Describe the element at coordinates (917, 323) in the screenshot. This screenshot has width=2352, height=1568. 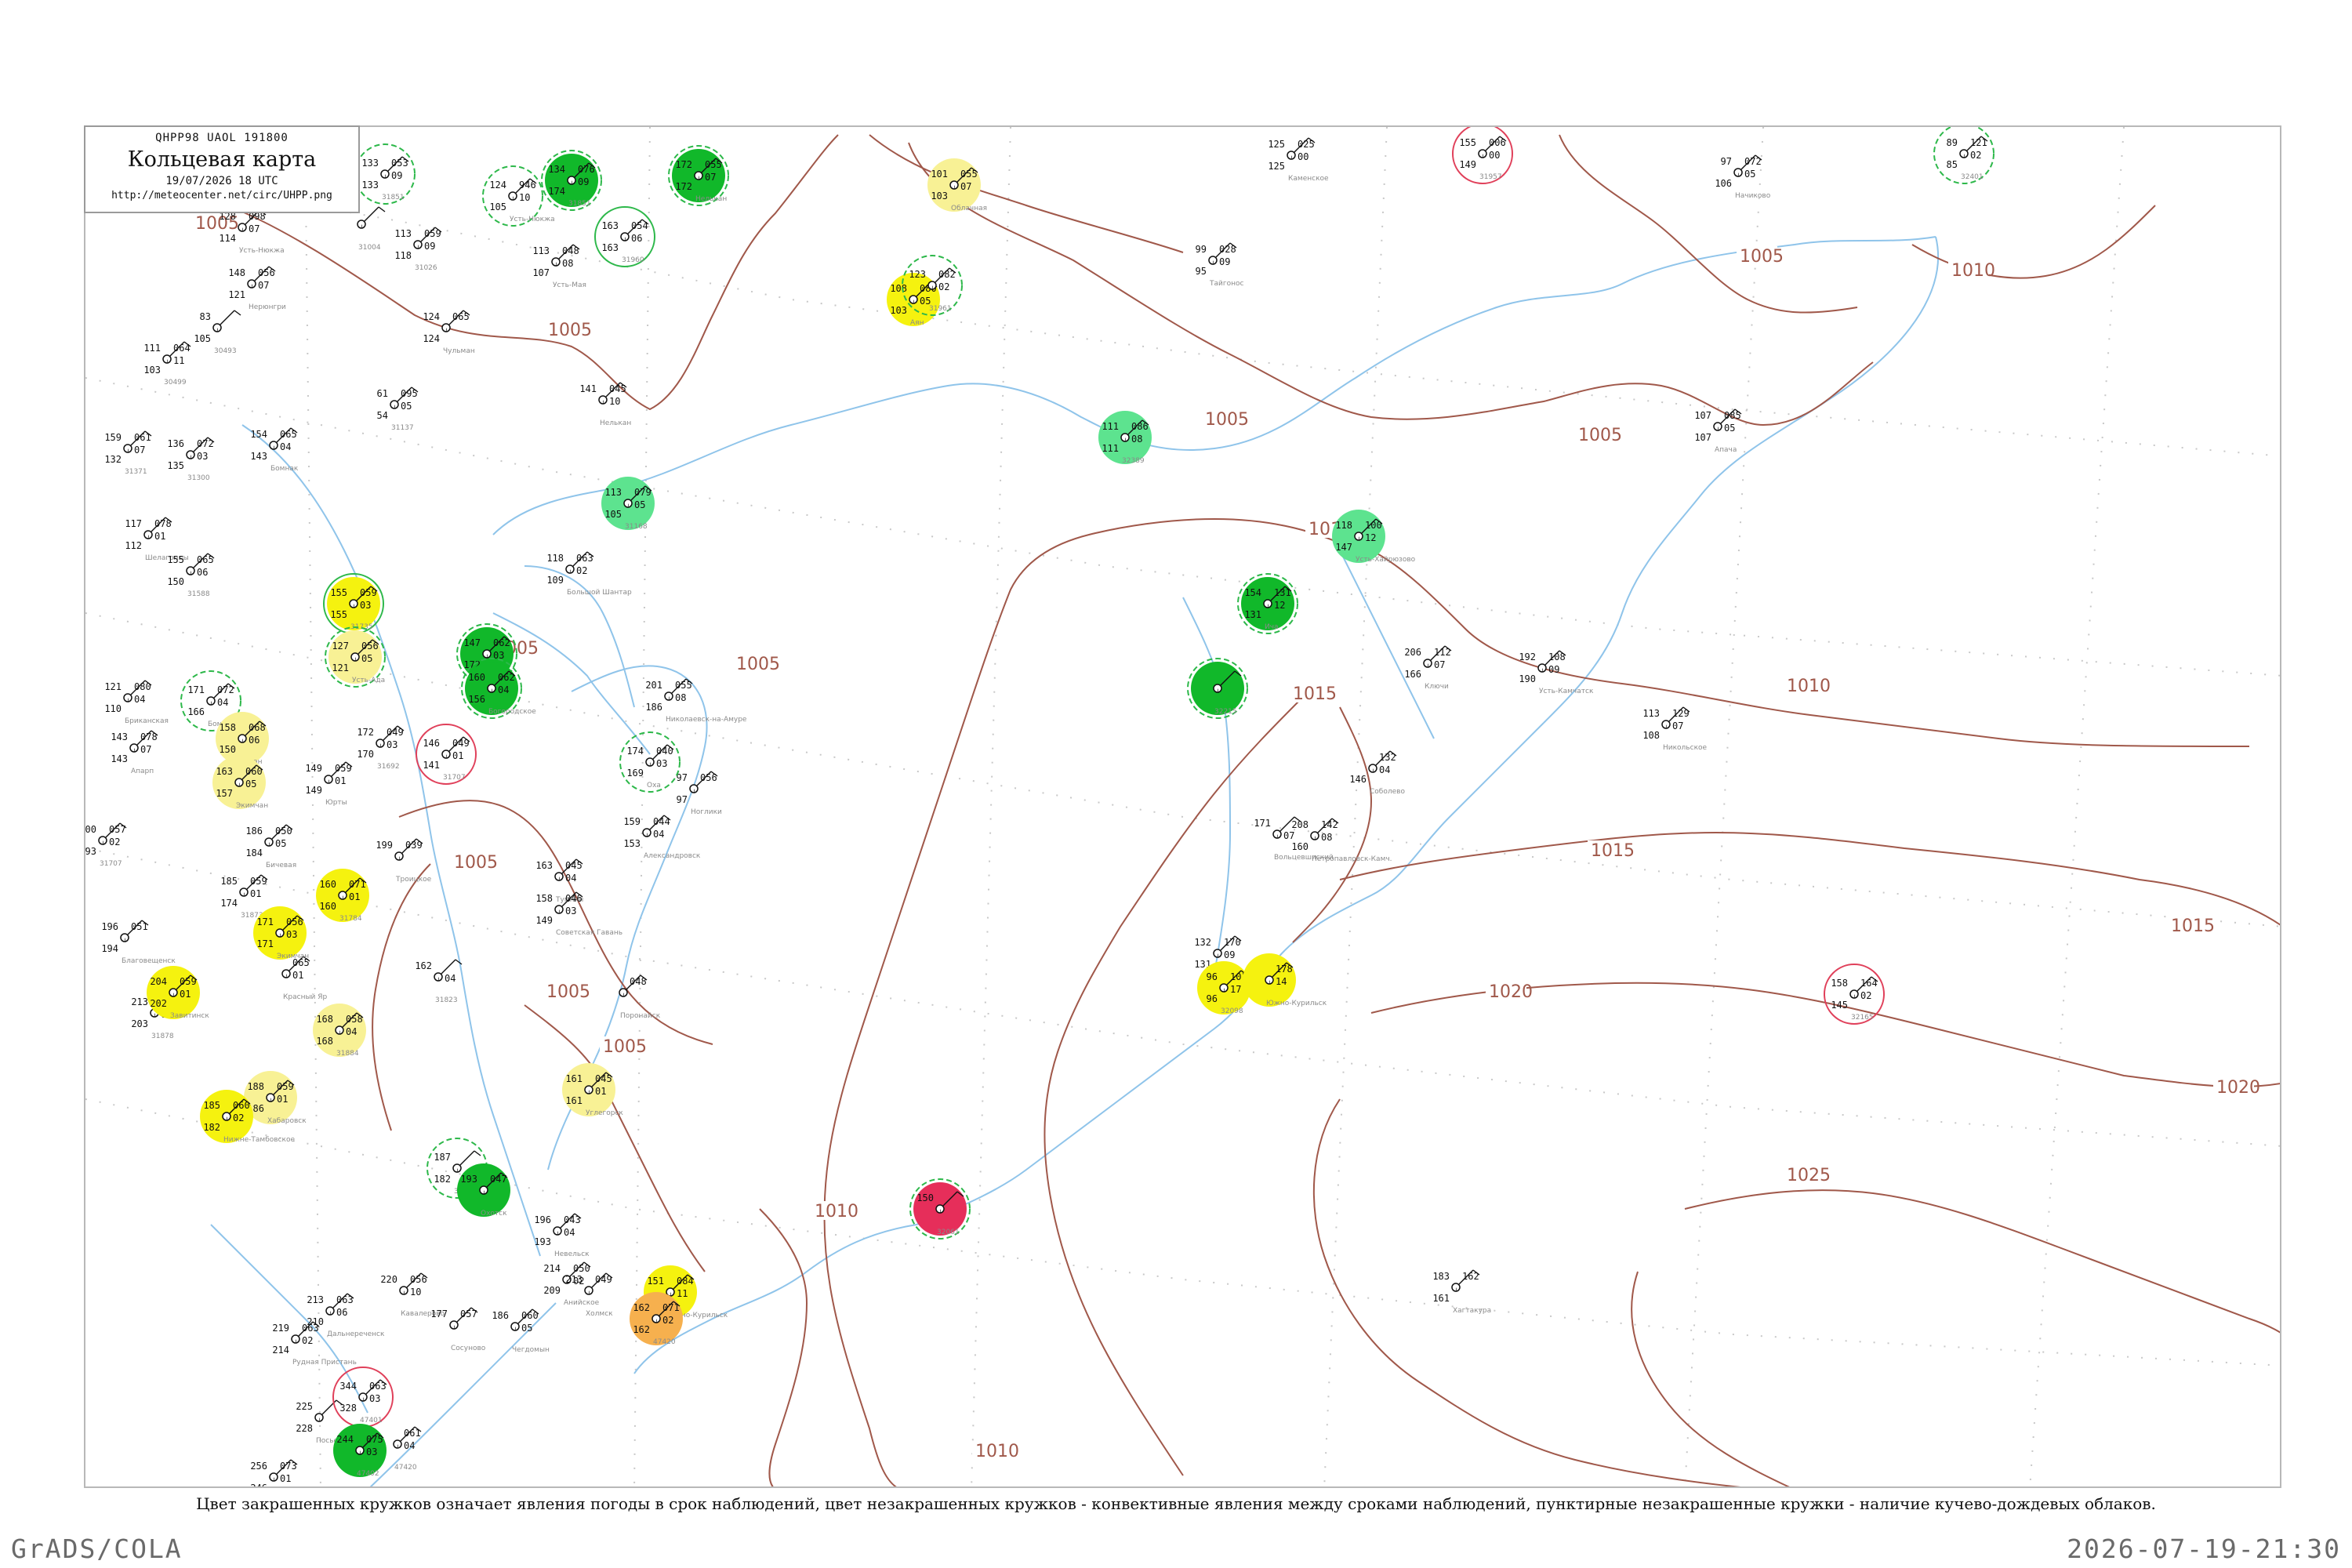
I see `station-name: Аян` at that location.